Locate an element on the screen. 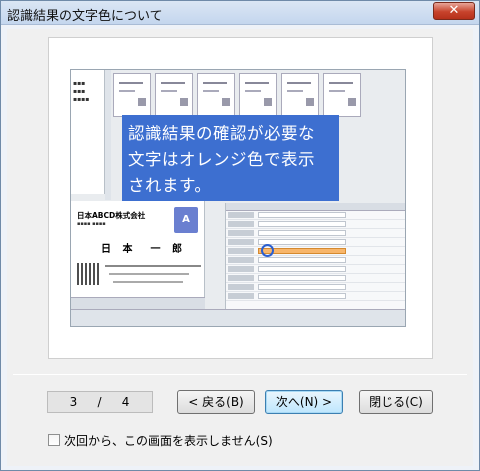 The height and width of the screenshot is (471, 480). overlay-line: 文字はオレンジ色で表示 is located at coordinates (221, 159).